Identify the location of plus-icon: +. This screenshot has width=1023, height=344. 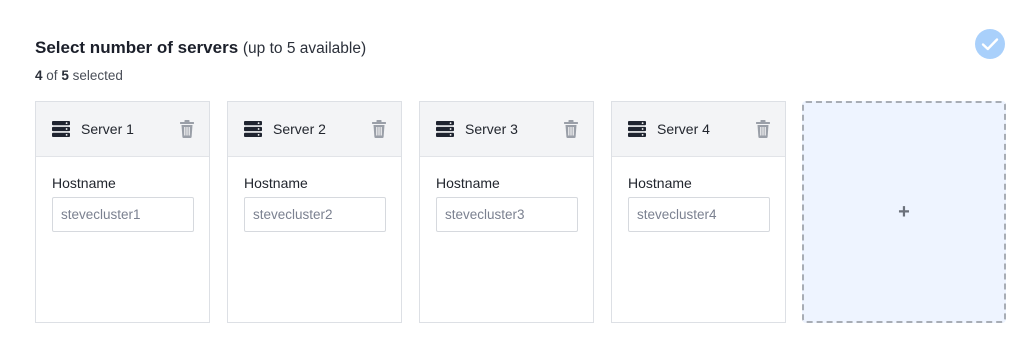
(904, 212).